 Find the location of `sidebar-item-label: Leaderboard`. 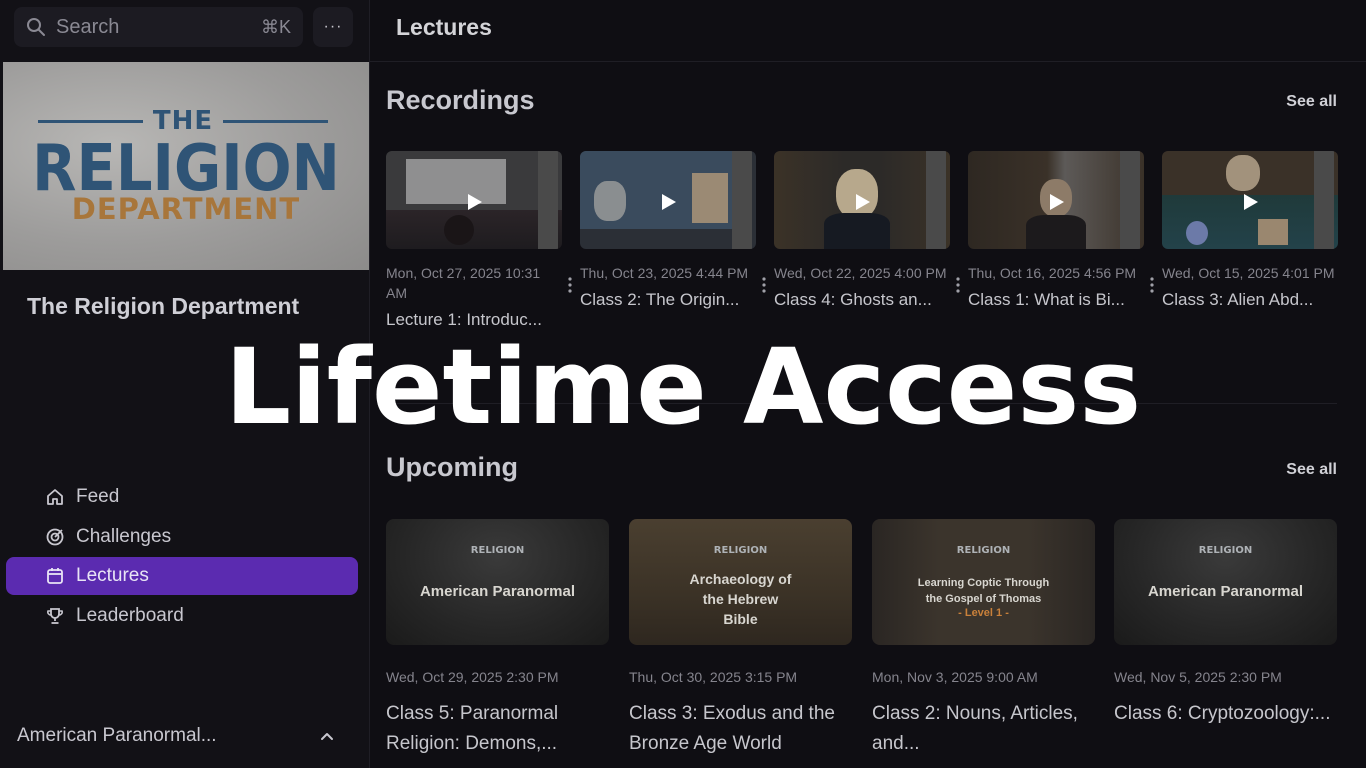

sidebar-item-label: Leaderboard is located at coordinates (130, 615).